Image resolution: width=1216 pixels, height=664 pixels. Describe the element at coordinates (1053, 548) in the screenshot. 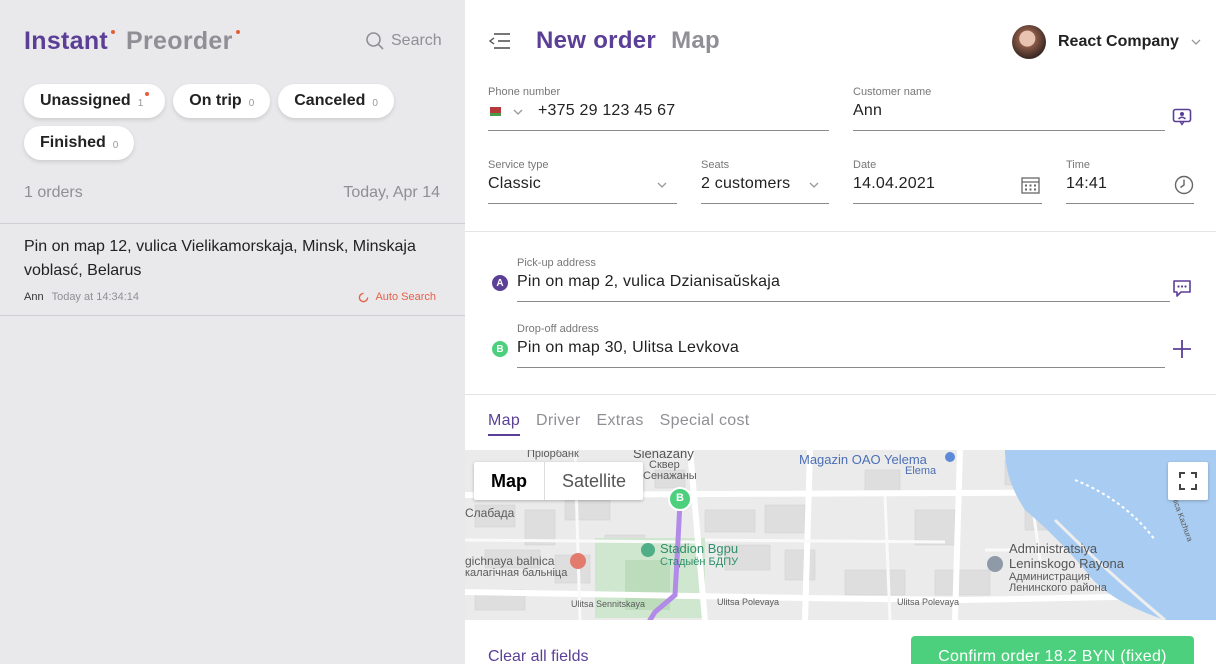

I see `map-label: Administratsiya` at that location.